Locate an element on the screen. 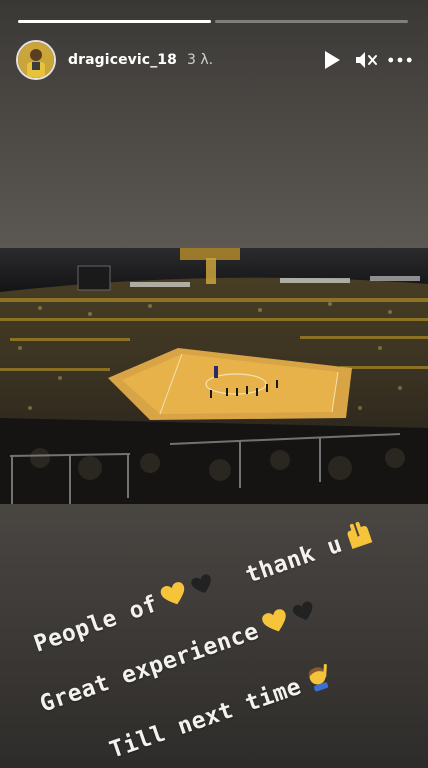  caption-text-thank-u: thank u is located at coordinates (294, 560).